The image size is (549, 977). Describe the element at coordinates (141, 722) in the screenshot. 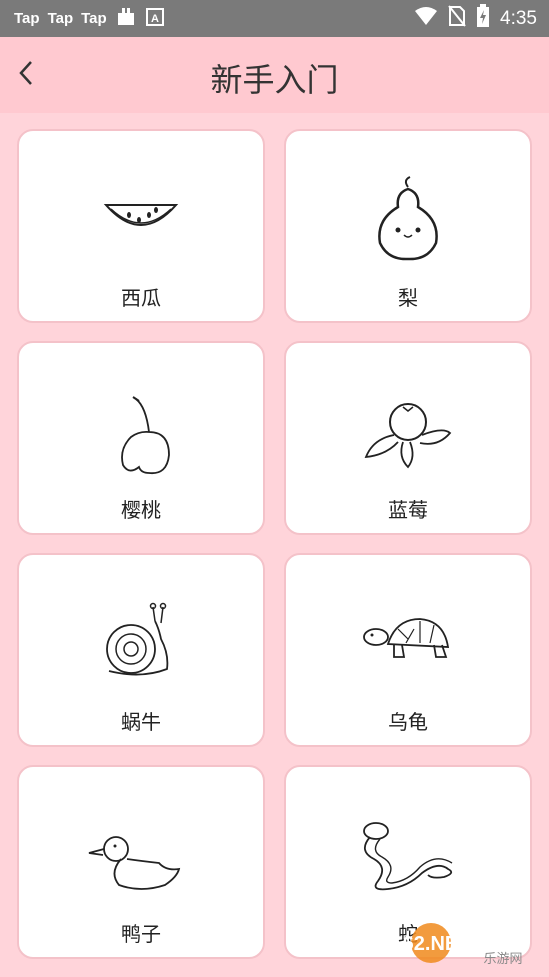

I see `card-label: 蜗牛` at that location.